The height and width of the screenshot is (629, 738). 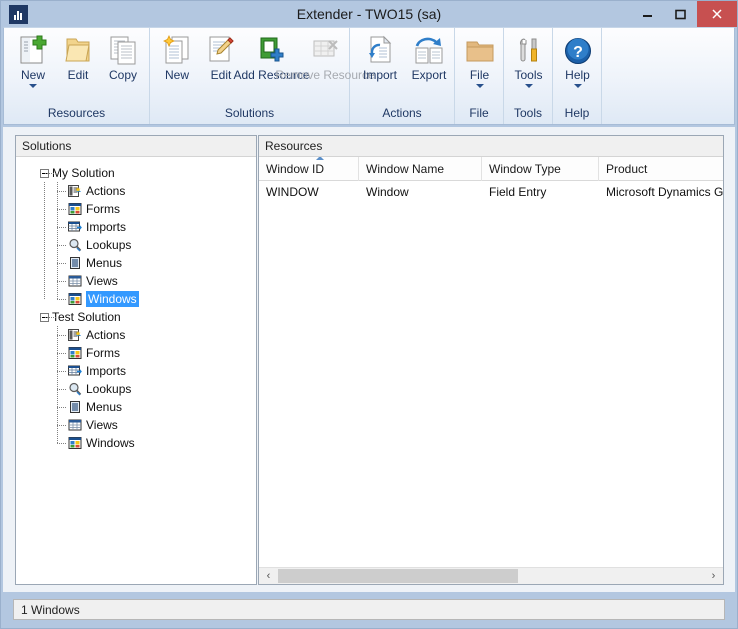 I want to click on ribbon-button-copy-resource: Copy, so click(x=123, y=57).